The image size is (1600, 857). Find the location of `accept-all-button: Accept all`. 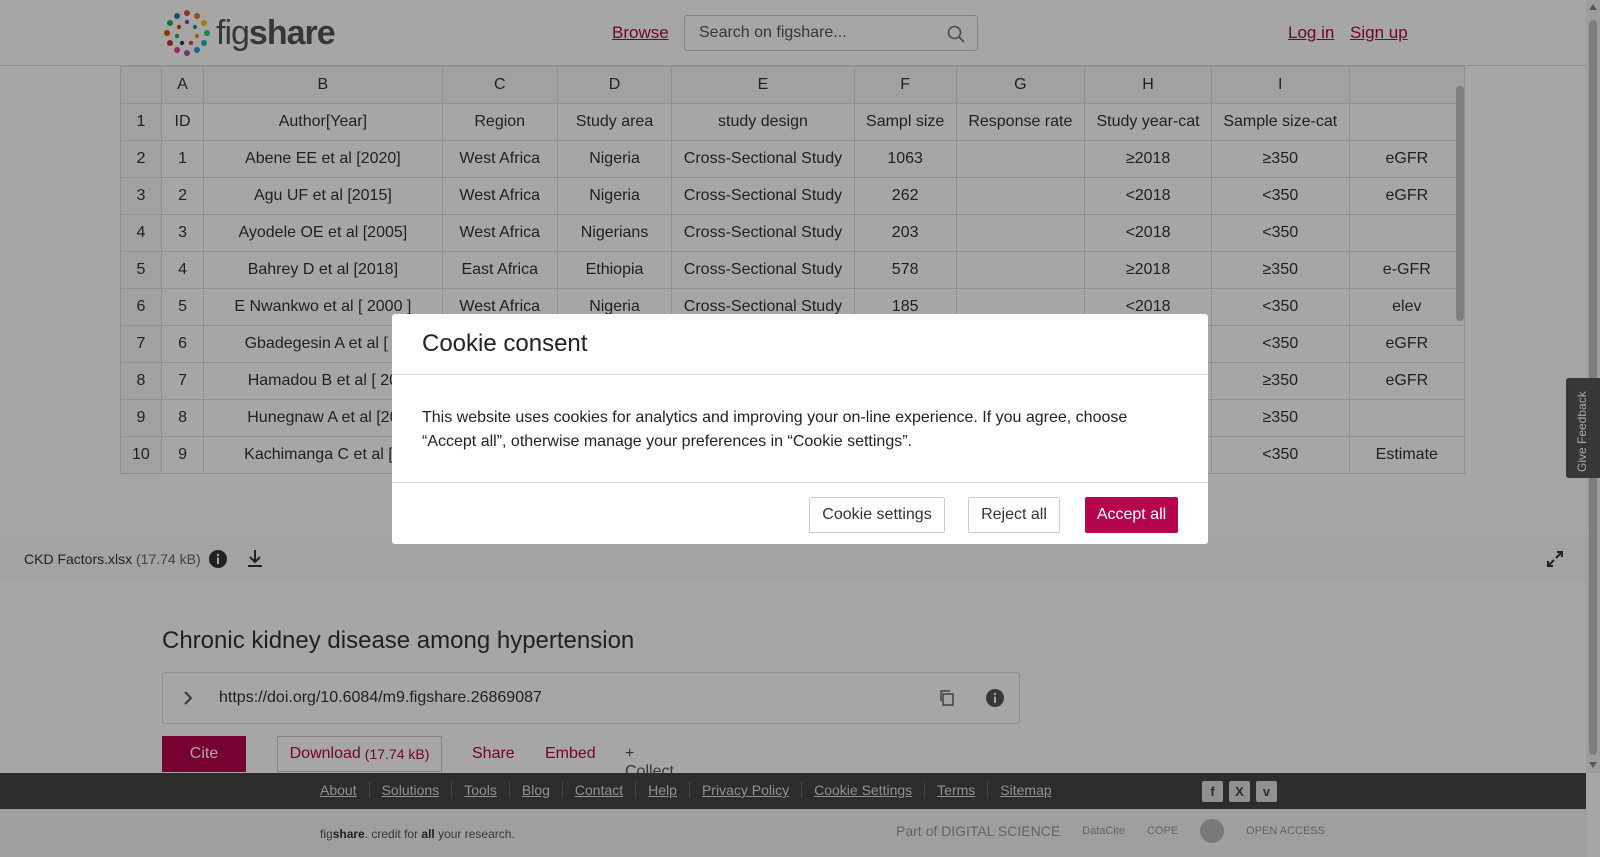

accept-all-button: Accept all is located at coordinates (1131, 515).